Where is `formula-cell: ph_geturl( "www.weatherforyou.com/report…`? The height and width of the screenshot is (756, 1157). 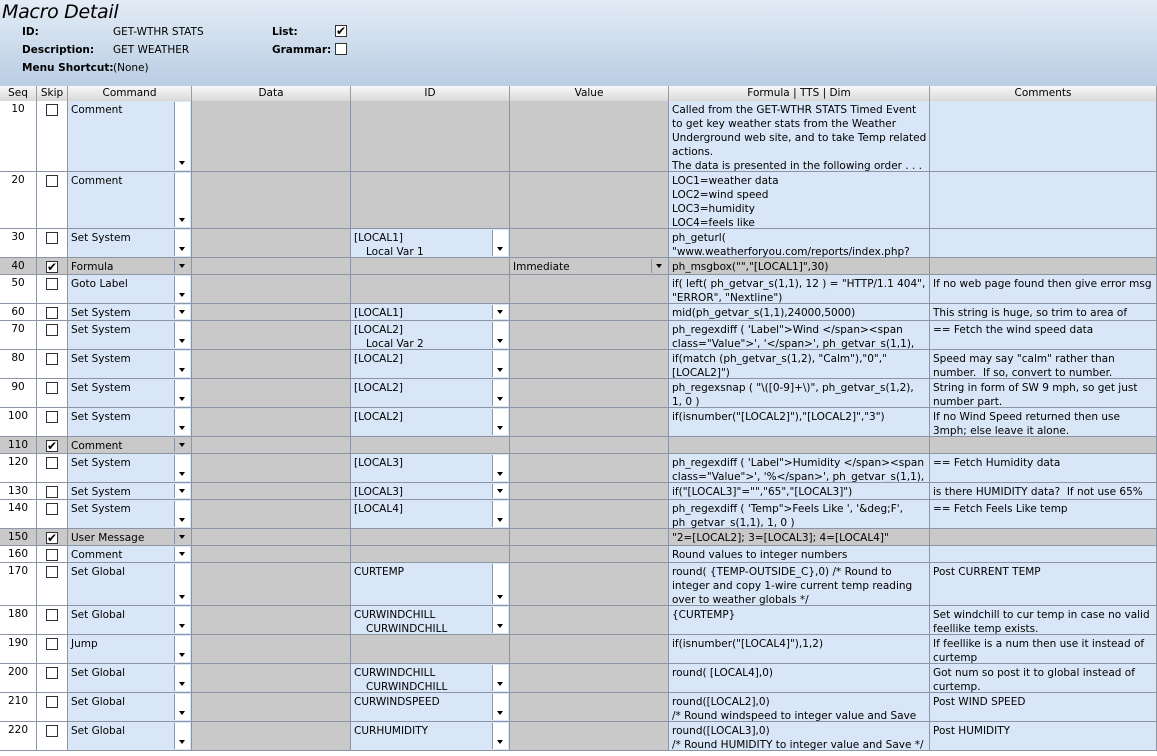 formula-cell: ph_geturl( "www.weatherforyou.com/report… is located at coordinates (799, 243).